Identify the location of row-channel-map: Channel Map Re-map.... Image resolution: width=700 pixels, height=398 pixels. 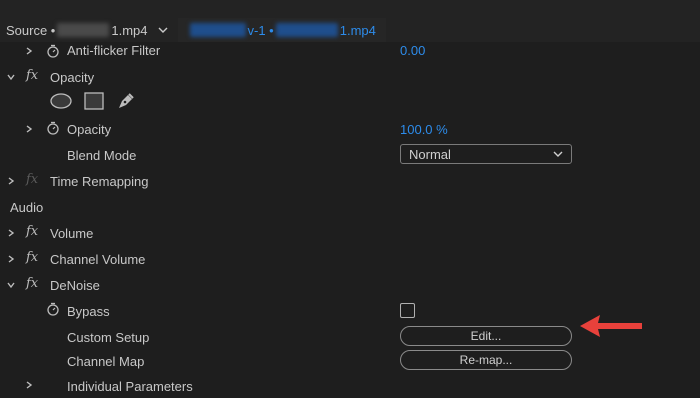
(350, 361).